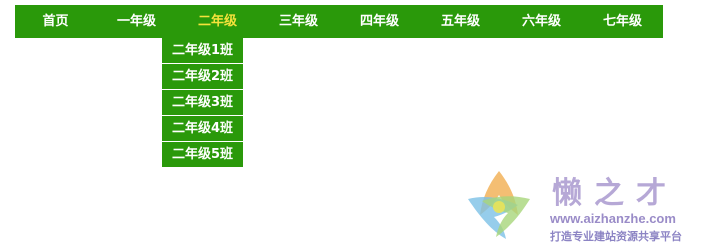  I want to click on watermark-logo-icon, so click(499, 205).